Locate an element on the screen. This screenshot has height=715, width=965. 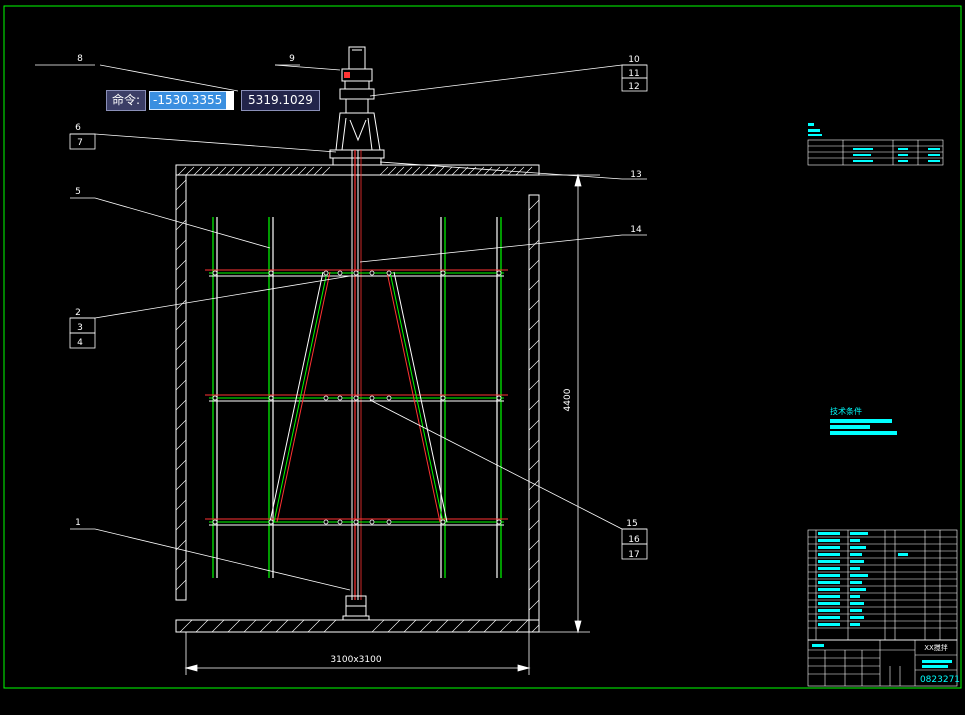
balloon-5: 5 is located at coordinates (78, 192).